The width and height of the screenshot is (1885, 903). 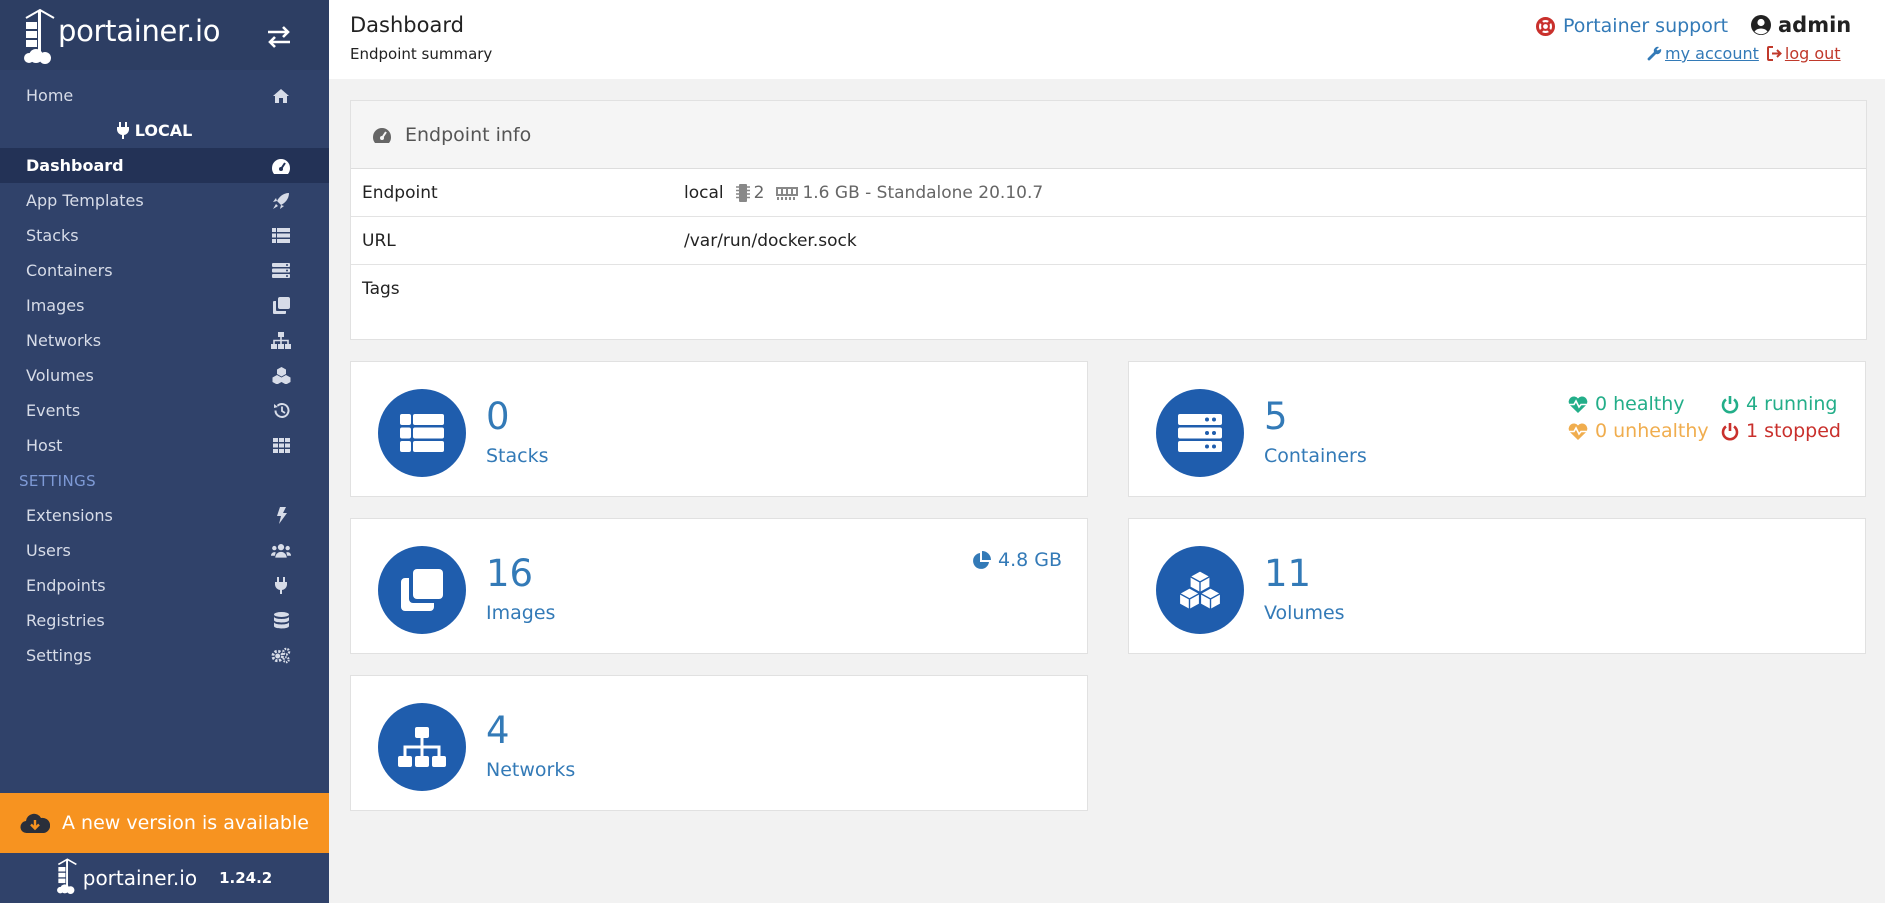 What do you see at coordinates (400, 192) in the screenshot?
I see `endpoint-key: Endpoint` at bounding box center [400, 192].